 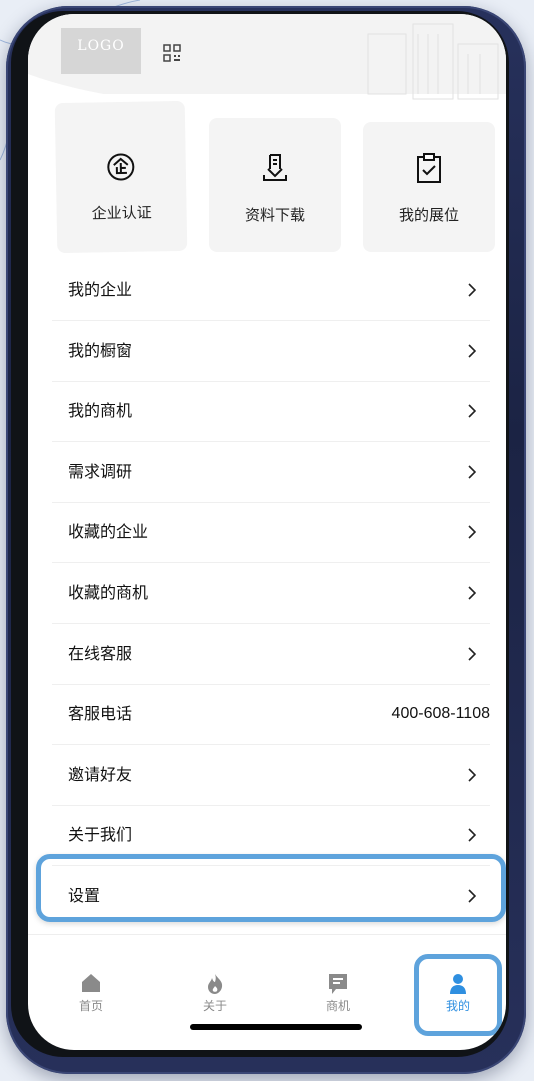 I want to click on enterprise-certification-card: 企业认证, so click(x=121, y=177).